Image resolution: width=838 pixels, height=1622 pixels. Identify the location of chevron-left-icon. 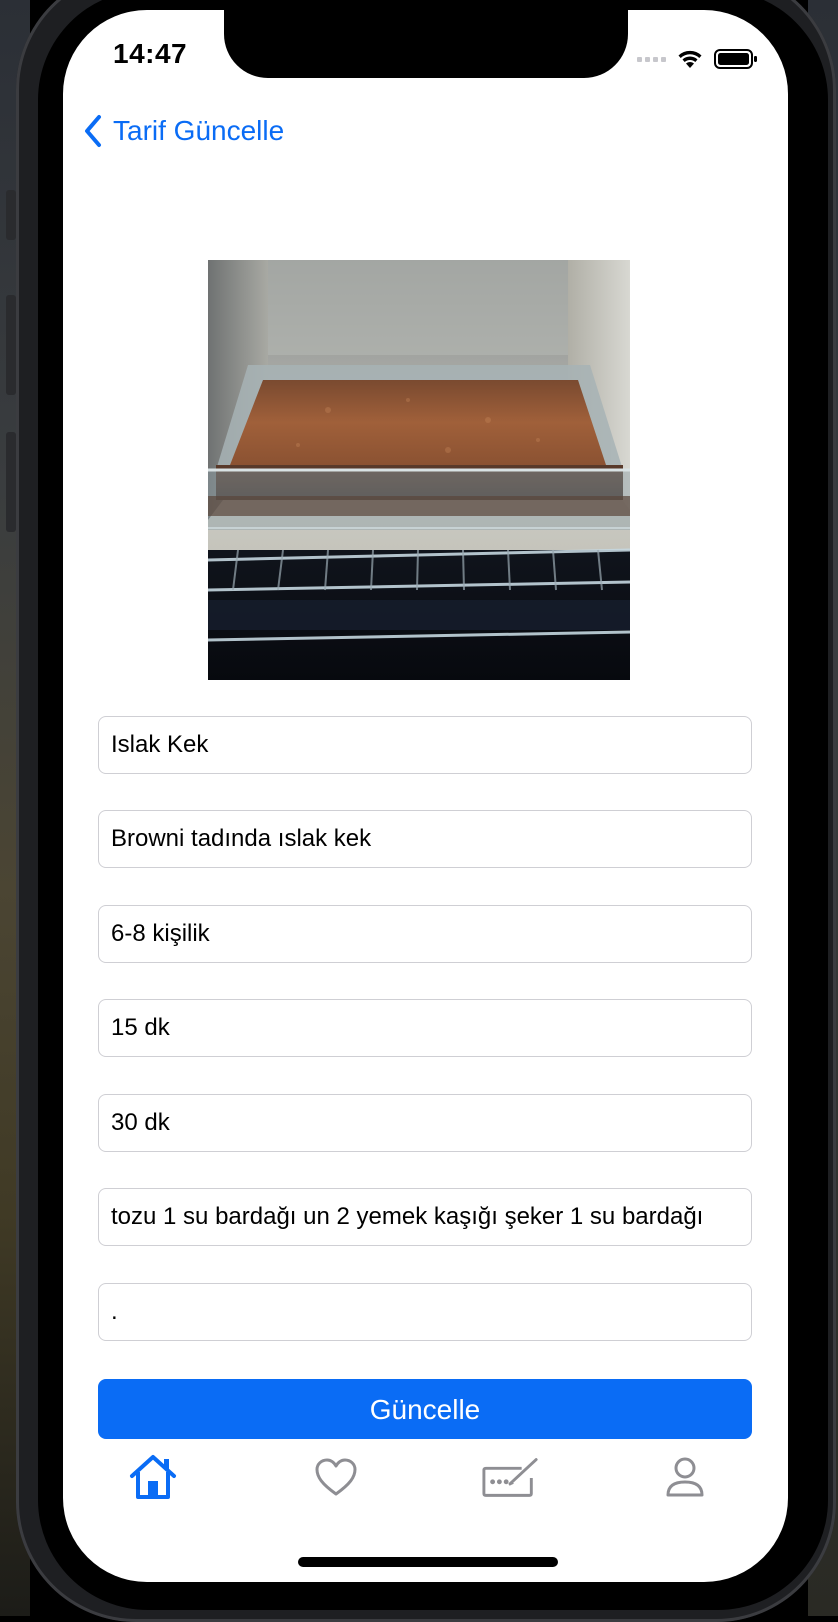
(93, 131).